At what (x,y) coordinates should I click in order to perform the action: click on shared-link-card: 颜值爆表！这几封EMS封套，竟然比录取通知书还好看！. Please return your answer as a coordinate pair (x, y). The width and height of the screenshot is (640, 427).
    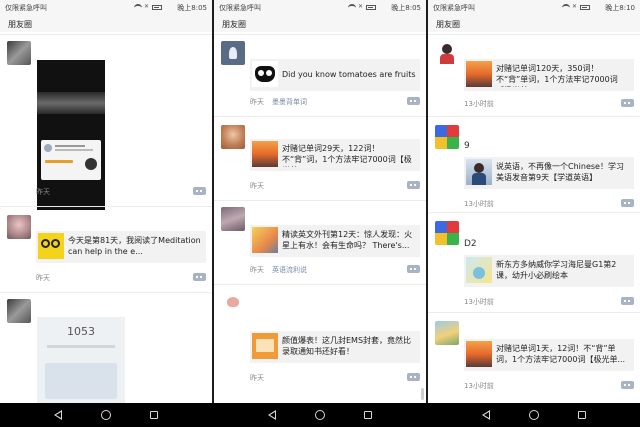
    Looking at the image, I should click on (335, 347).